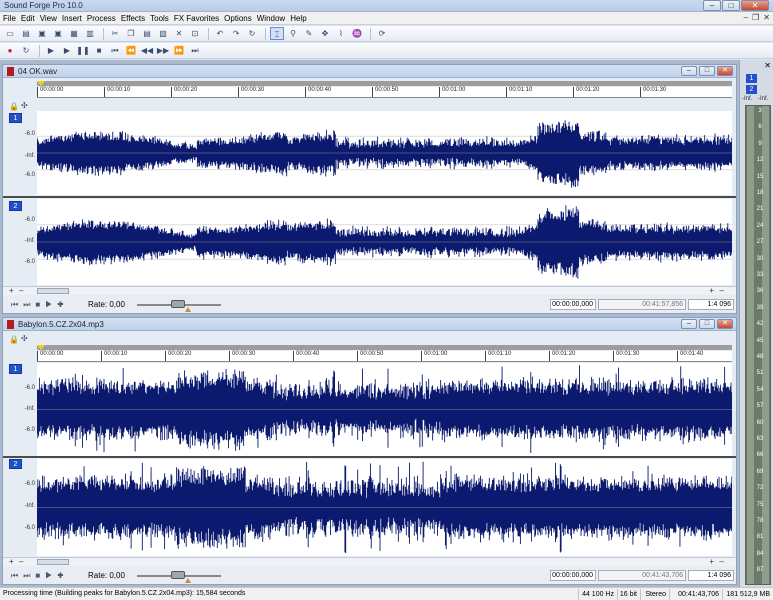 This screenshot has width=773, height=600. Describe the element at coordinates (179, 50) in the screenshot. I see `next-icon: ⏩` at that location.